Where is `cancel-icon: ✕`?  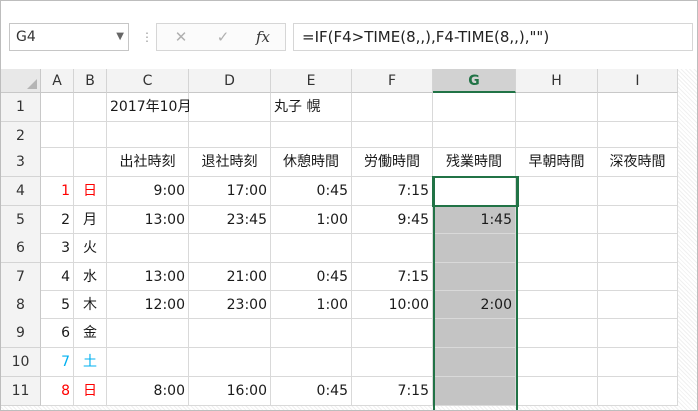 cancel-icon: ✕ is located at coordinates (181, 37).